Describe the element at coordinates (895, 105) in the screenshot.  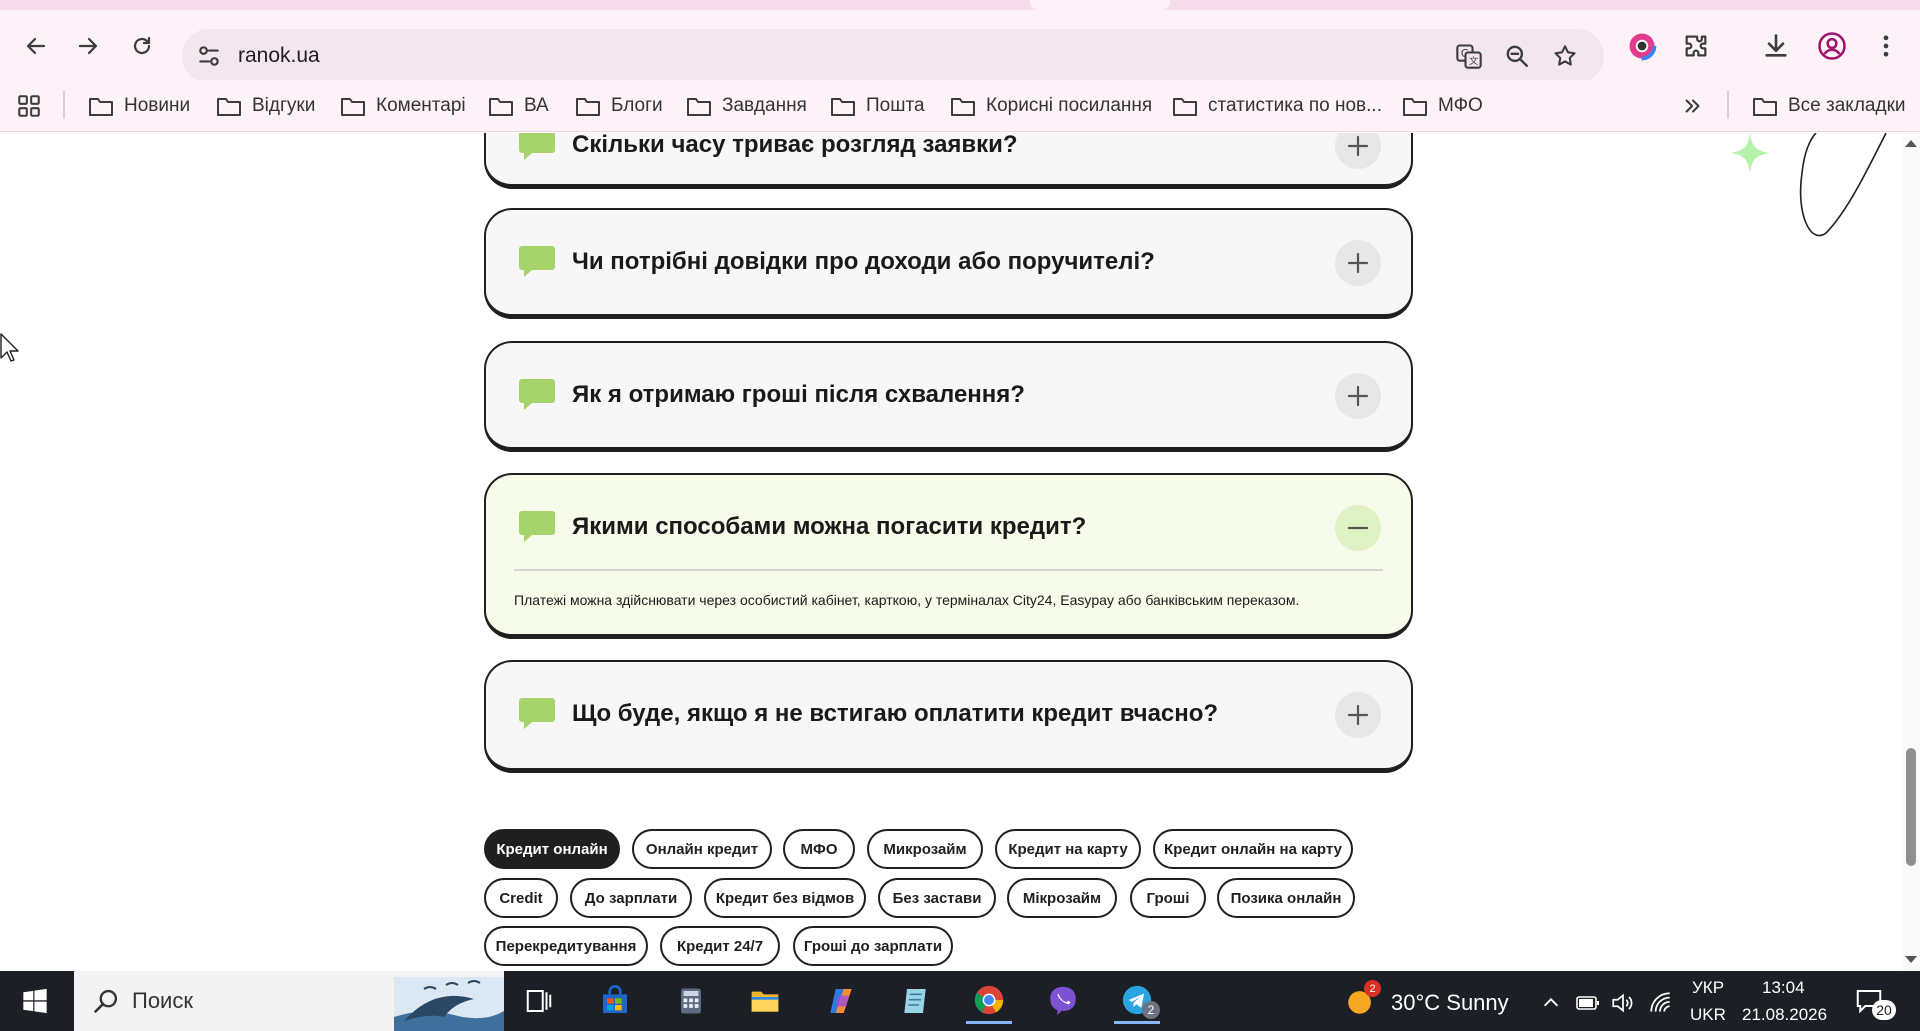
I see `bookmark-label: Пошта` at that location.